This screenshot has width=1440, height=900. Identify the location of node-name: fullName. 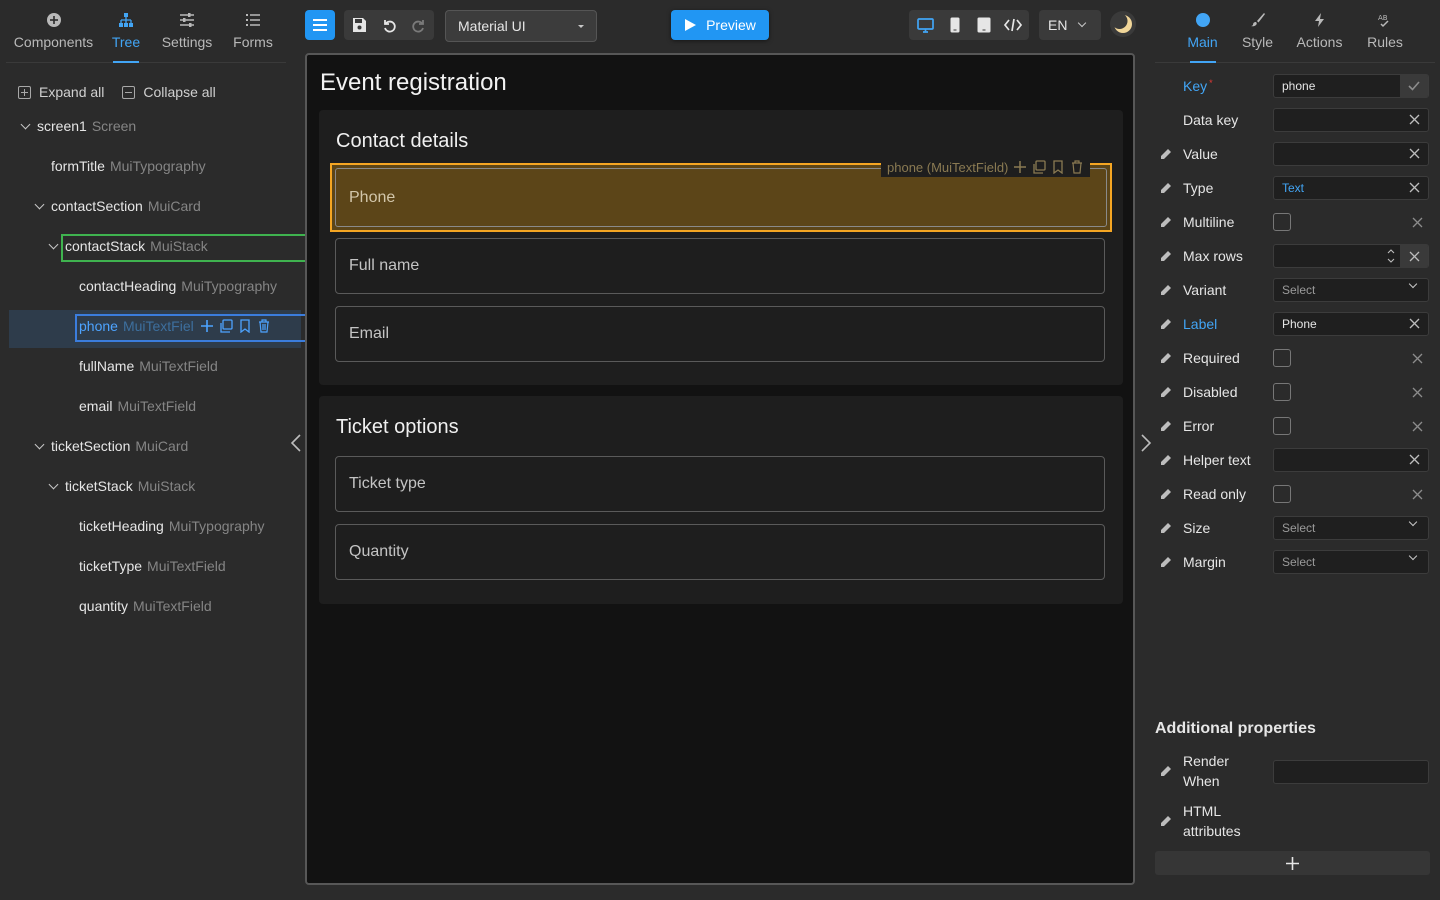
(107, 366).